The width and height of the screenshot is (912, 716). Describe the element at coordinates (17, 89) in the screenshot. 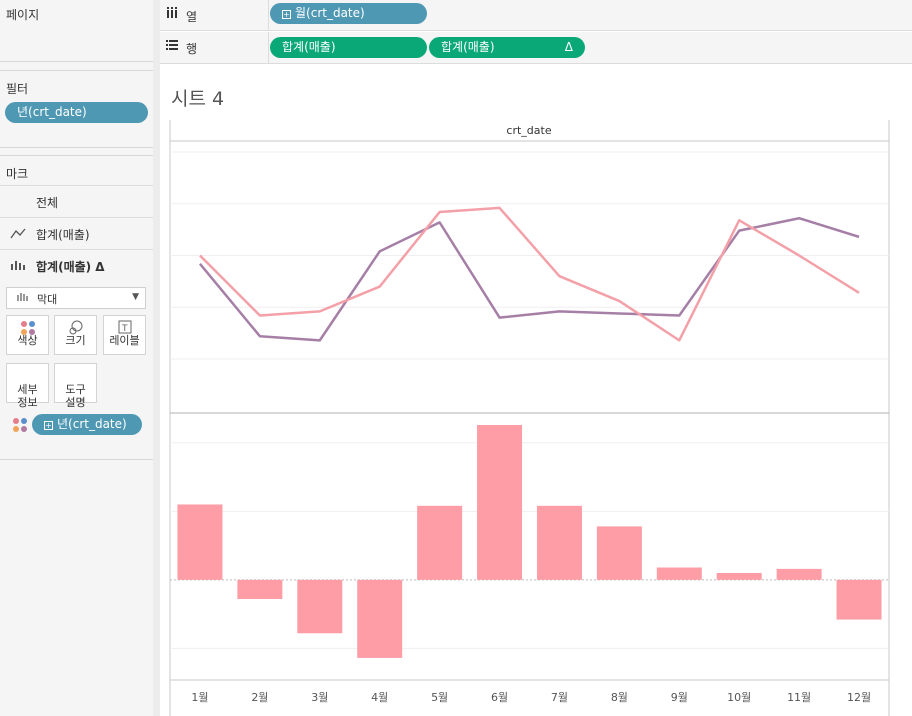

I see `filters-title: 필터` at that location.